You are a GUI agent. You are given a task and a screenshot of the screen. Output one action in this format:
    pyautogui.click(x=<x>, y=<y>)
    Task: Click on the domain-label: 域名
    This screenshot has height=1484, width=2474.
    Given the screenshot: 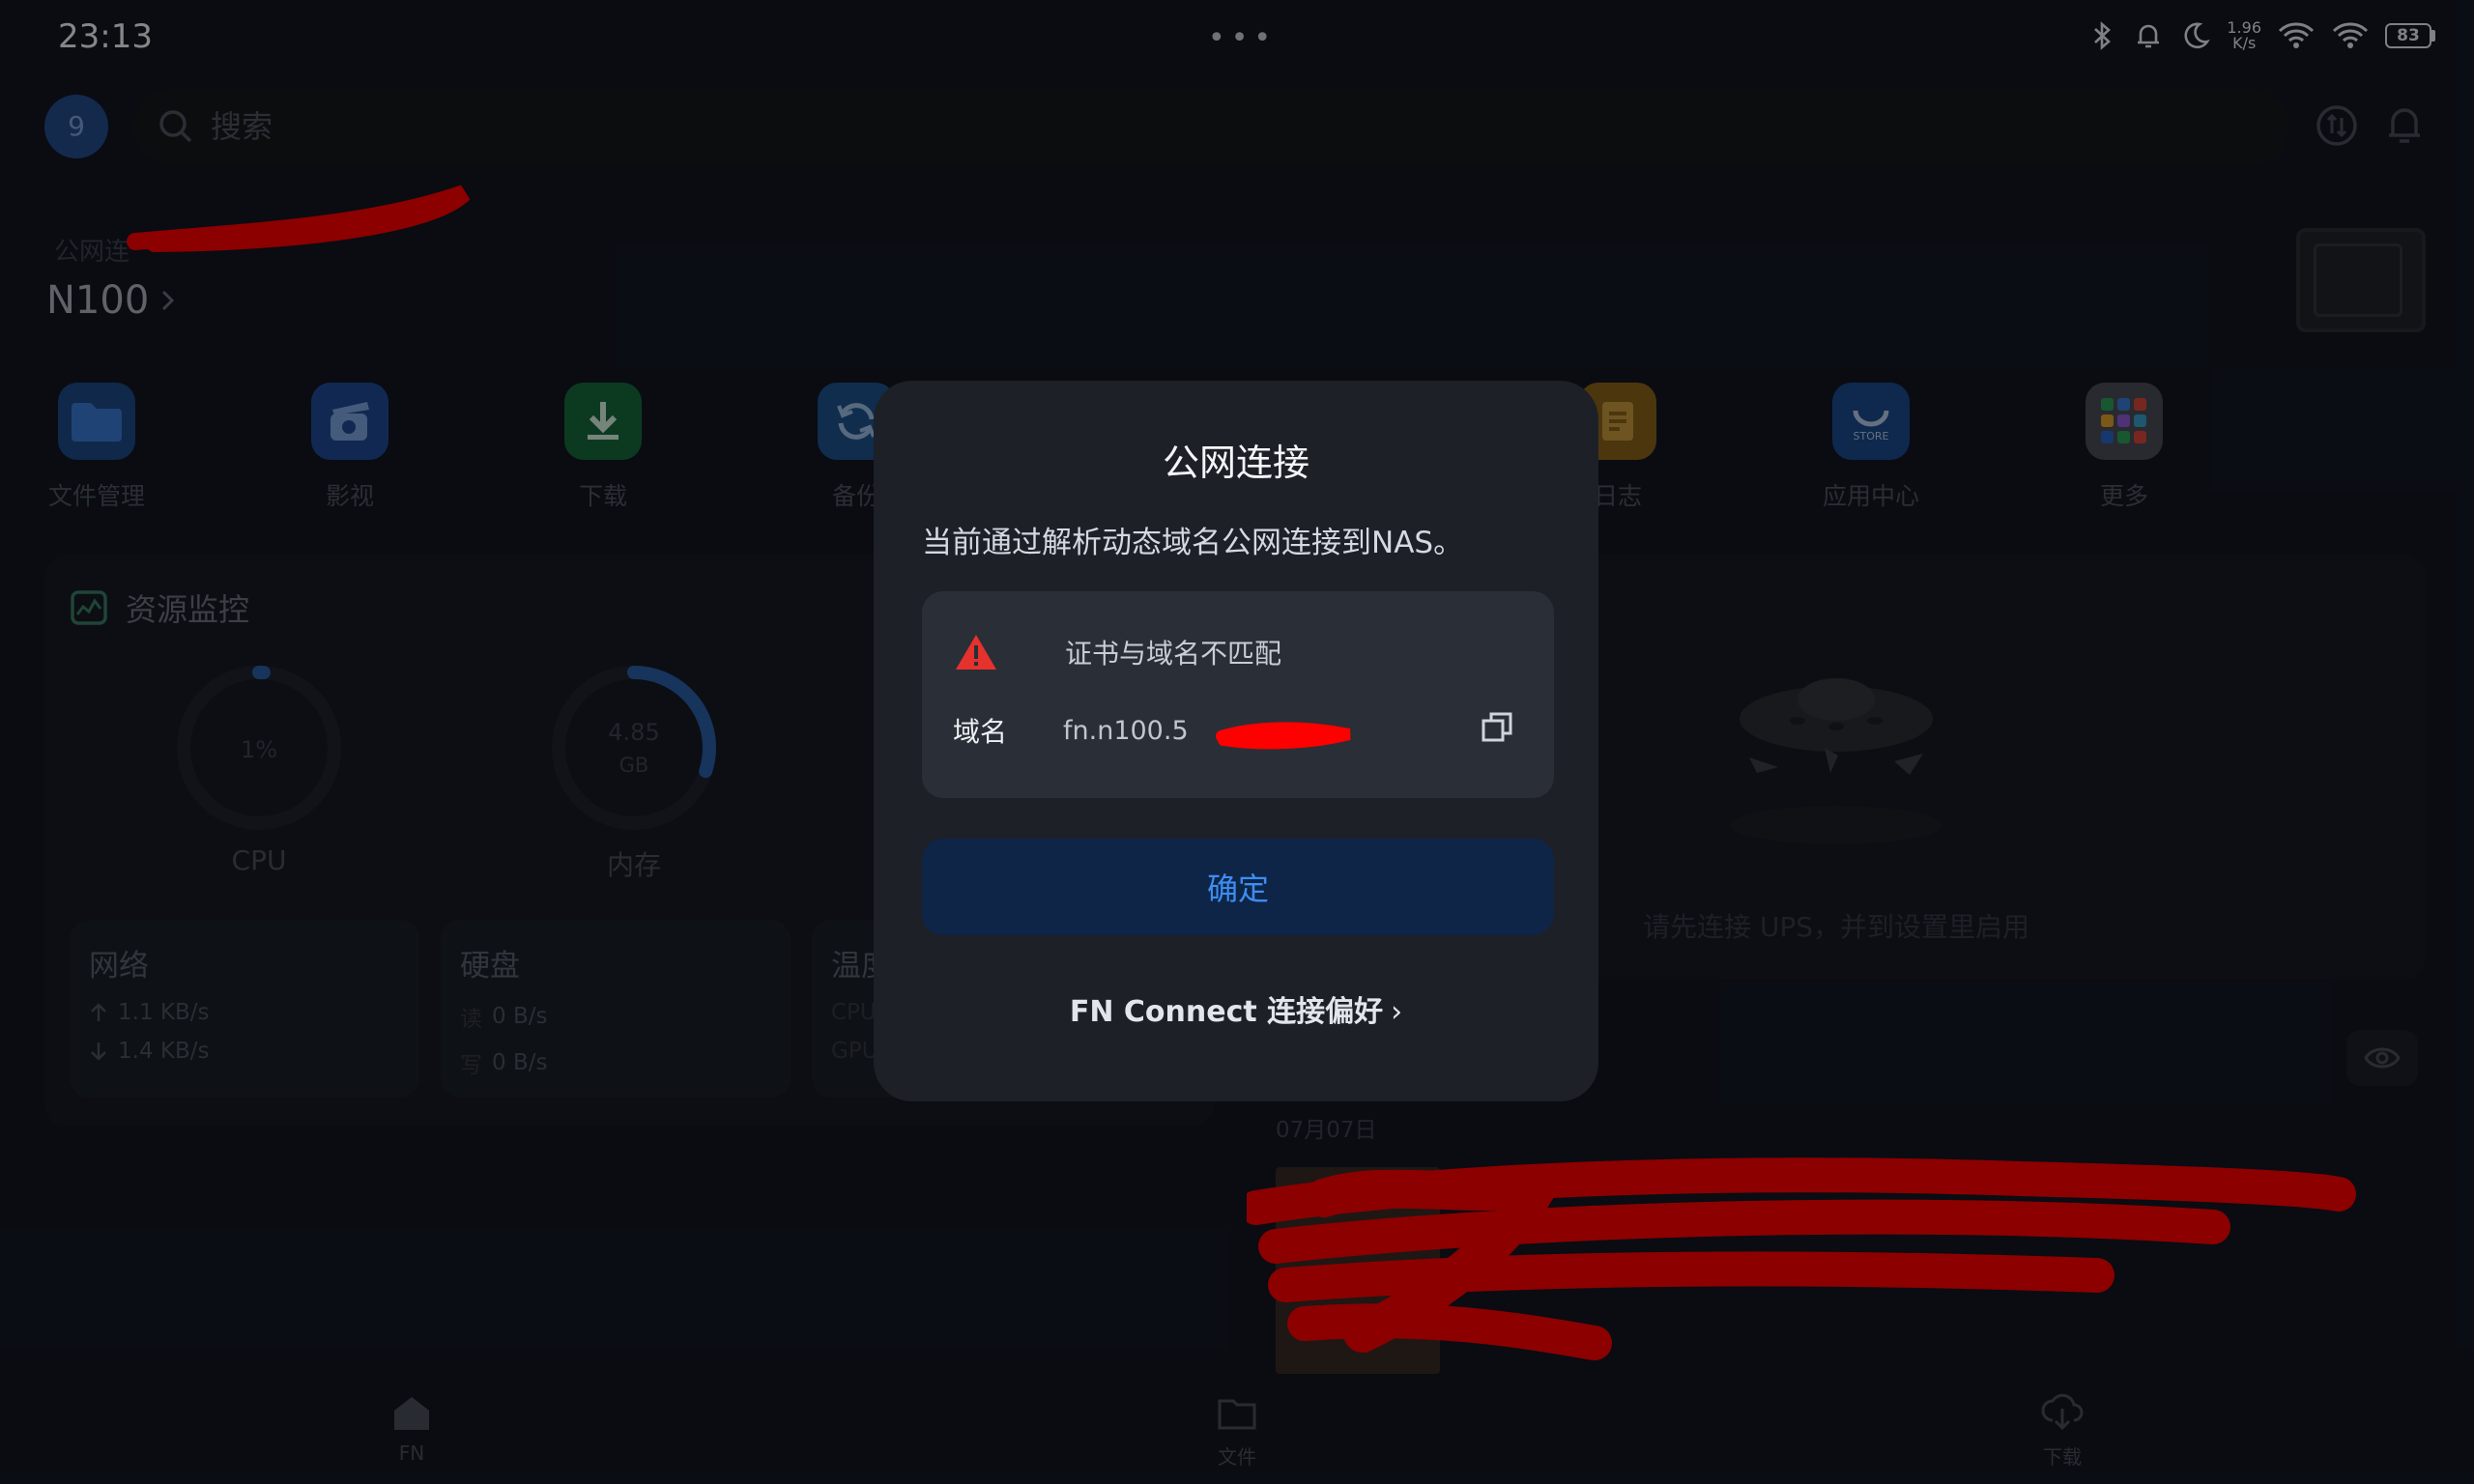 What is the action you would take?
    pyautogui.click(x=981, y=732)
    